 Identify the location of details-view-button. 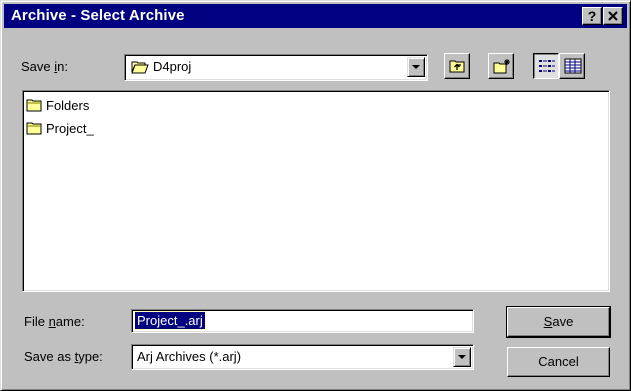
(572, 66).